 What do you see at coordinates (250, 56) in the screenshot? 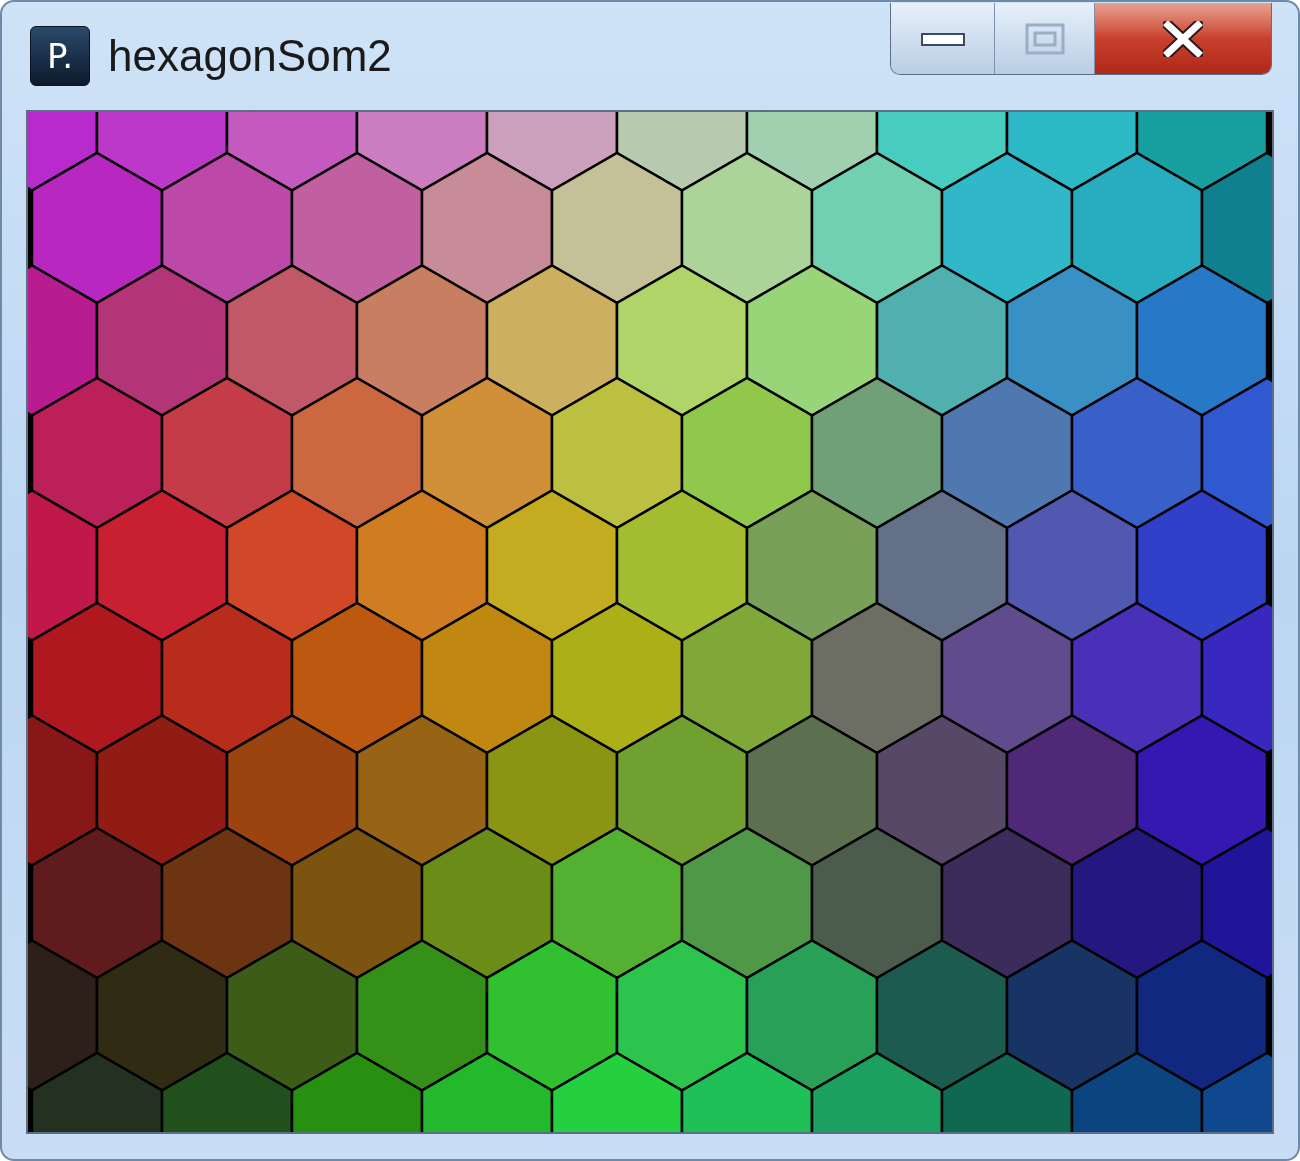
I see `window-title: hexagonSom2` at bounding box center [250, 56].